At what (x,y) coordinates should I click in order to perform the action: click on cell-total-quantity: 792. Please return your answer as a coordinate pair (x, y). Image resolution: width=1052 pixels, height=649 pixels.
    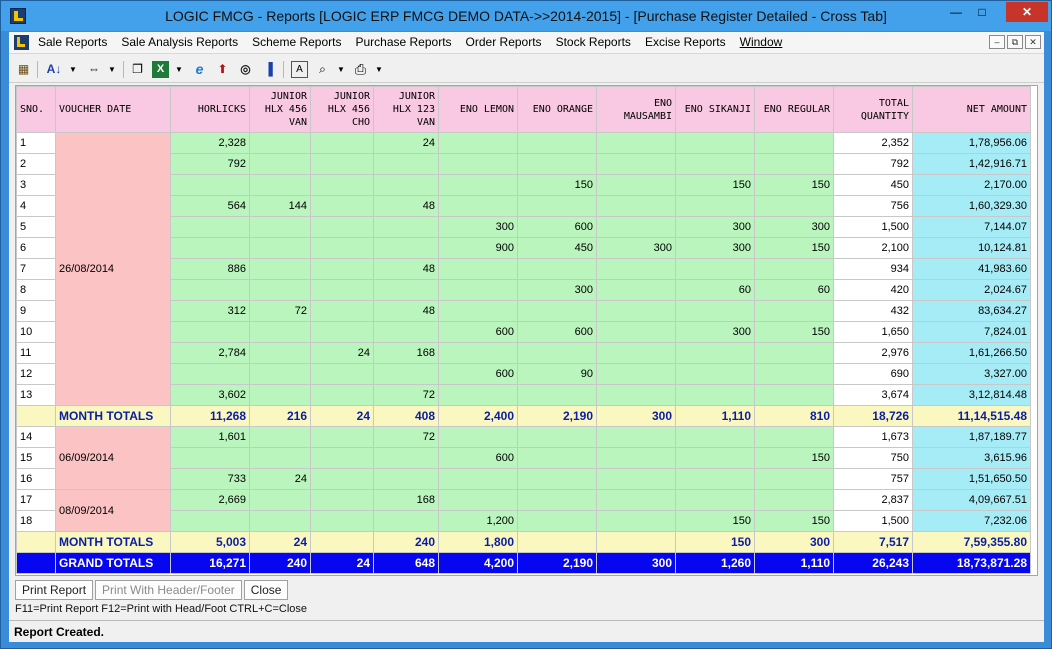
    Looking at the image, I should click on (873, 164).